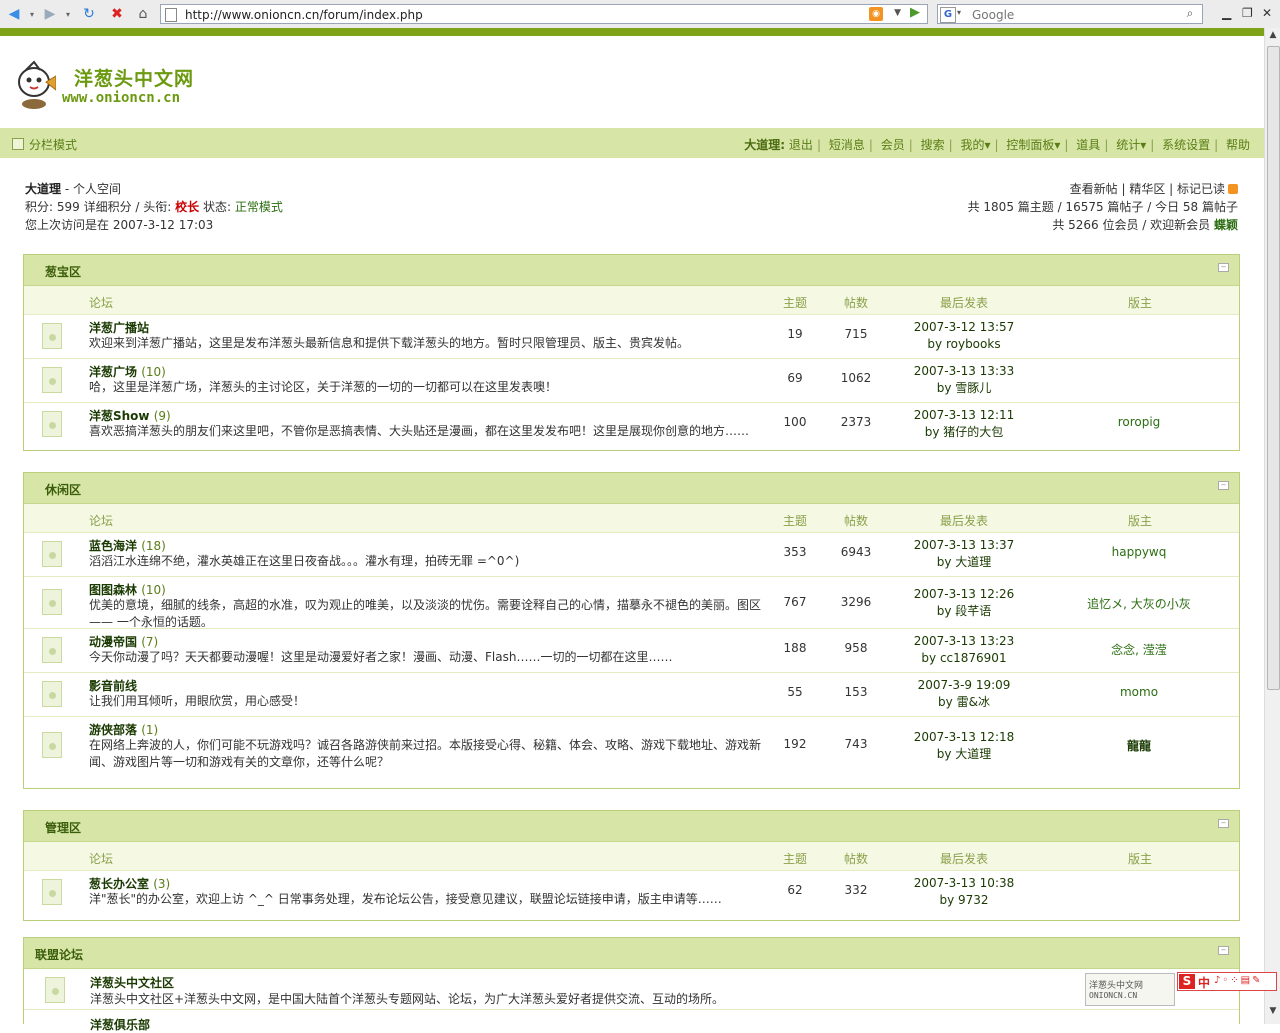 The width and height of the screenshot is (1280, 1033). I want to click on forum-topics: 62, so click(795, 890).